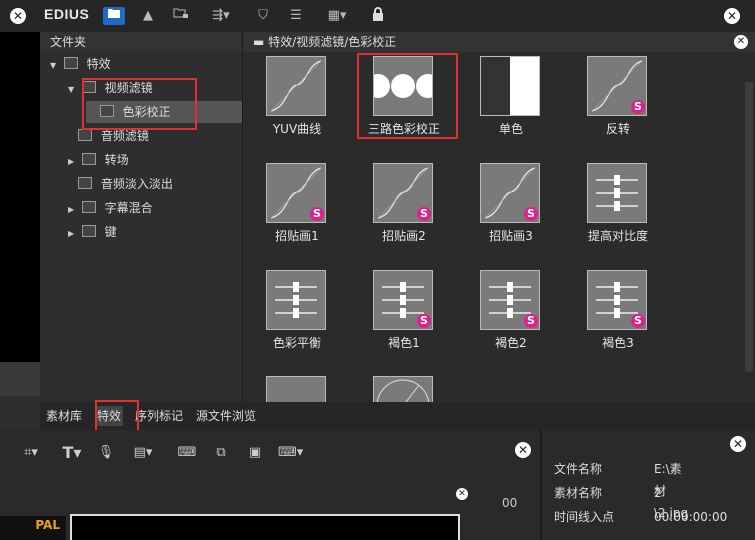 Image resolution: width=755 pixels, height=540 pixels. What do you see at coordinates (397, 416) in the screenshot?
I see `panel-tabs: 素材库 特效 序列标记 源文件浏览` at bounding box center [397, 416].